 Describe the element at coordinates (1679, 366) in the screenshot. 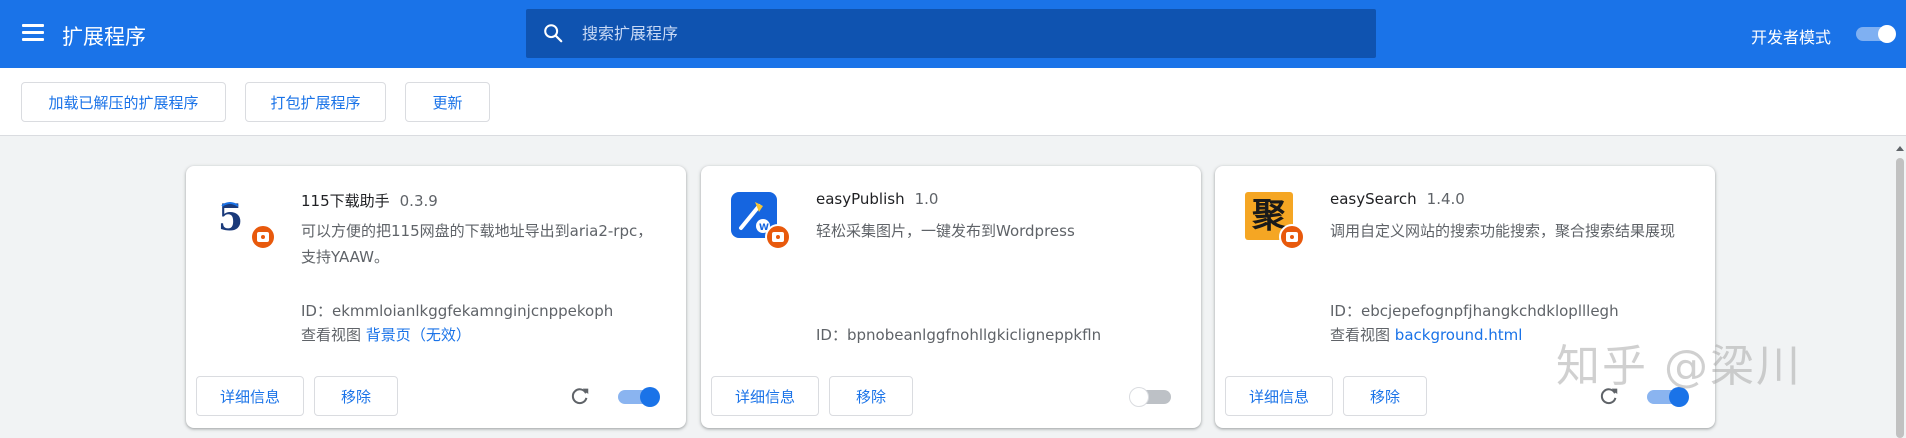

I see `watermark: 知乎 @梁川` at that location.